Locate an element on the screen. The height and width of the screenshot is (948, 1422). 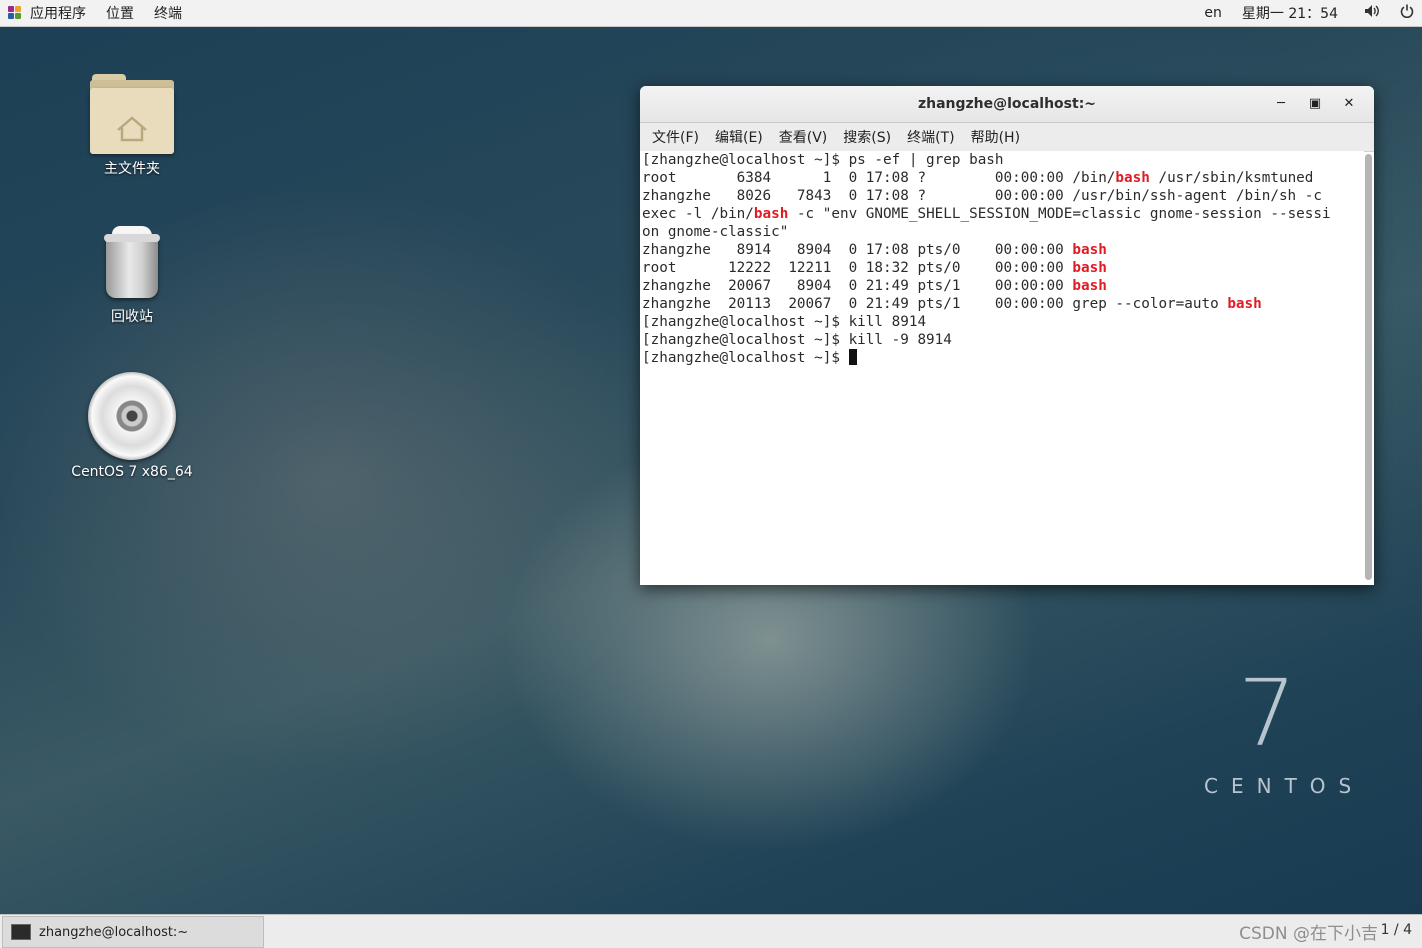
taskbar-window-button: zhangzhe@localhost:~ is located at coordinates (133, 932).